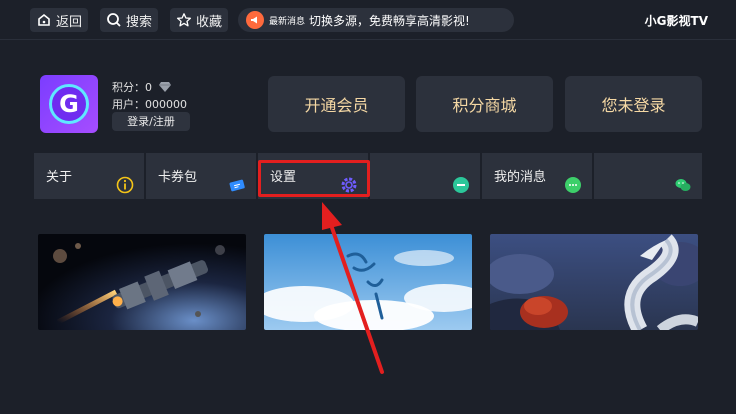 Image resolution: width=736 pixels, height=414 pixels. What do you see at coordinates (676, 21) in the screenshot?
I see `app-title: 小G影视TV` at bounding box center [676, 21].